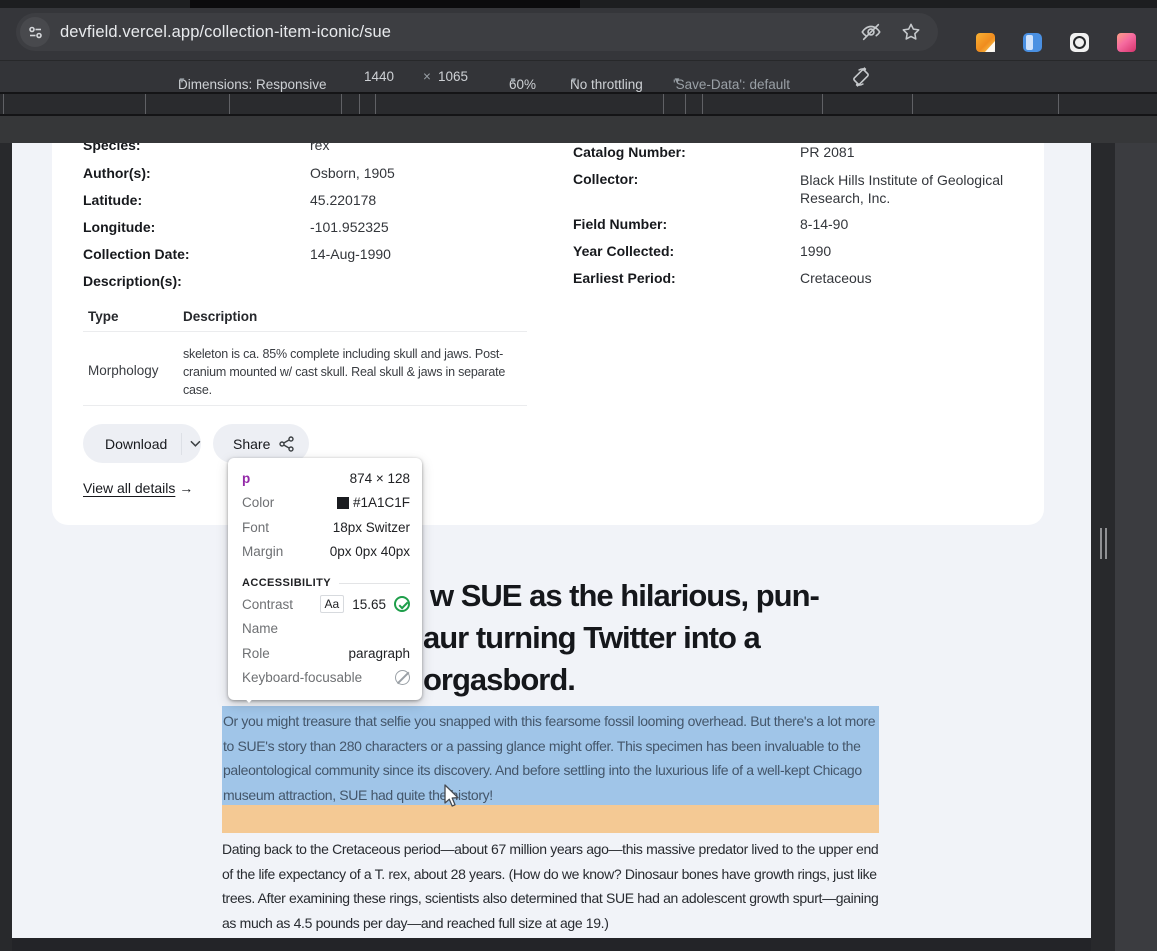  Describe the element at coordinates (332, 604) in the screenshot. I see `contrast-sample: Aa` at that location.